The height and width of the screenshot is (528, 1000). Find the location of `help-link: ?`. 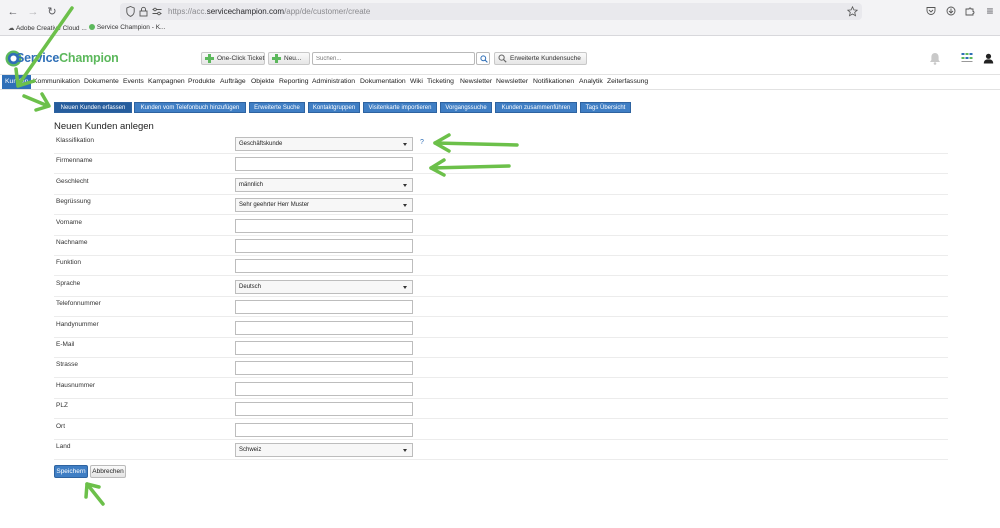

help-link: ? is located at coordinates (422, 142).